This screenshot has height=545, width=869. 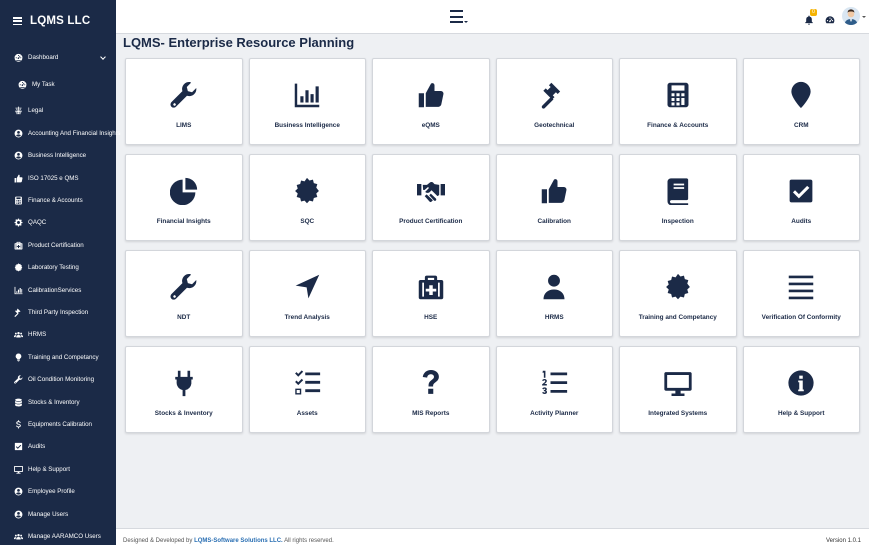 What do you see at coordinates (678, 383) in the screenshot?
I see `desktop-icon` at bounding box center [678, 383].